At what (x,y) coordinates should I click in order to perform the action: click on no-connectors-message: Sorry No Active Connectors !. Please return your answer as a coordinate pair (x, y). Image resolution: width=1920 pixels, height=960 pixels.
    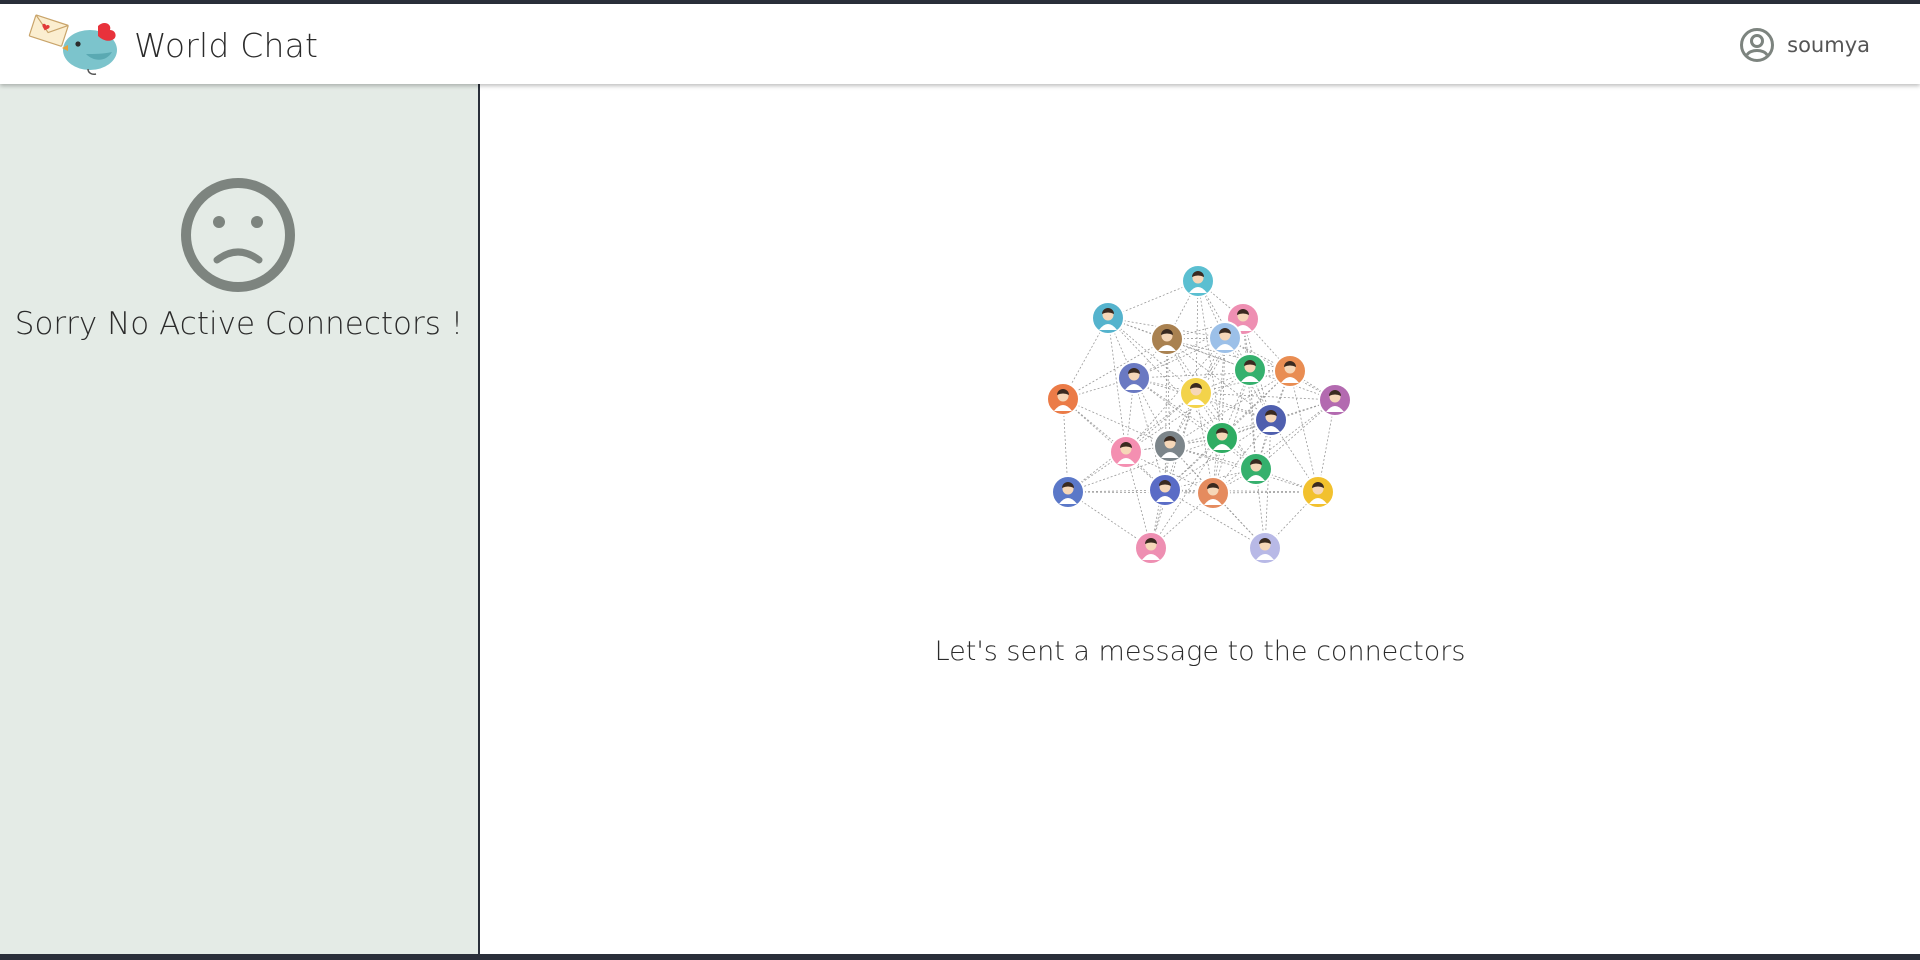
    Looking at the image, I should click on (239, 324).